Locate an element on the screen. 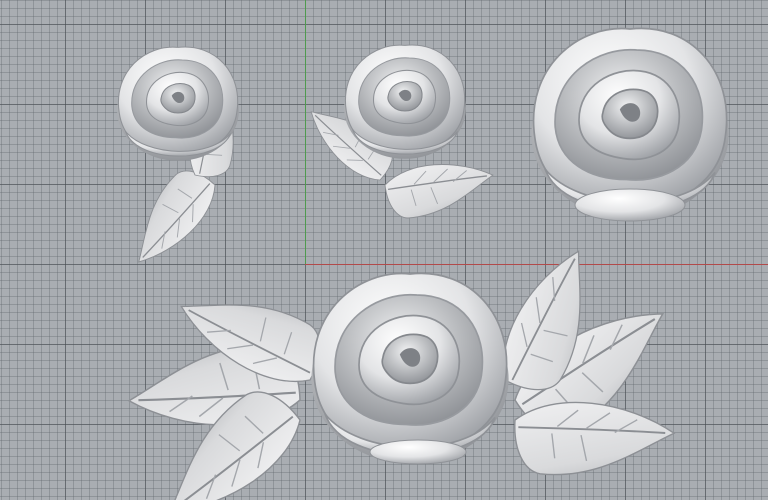  rose-large-model is located at coordinates (630, 124).